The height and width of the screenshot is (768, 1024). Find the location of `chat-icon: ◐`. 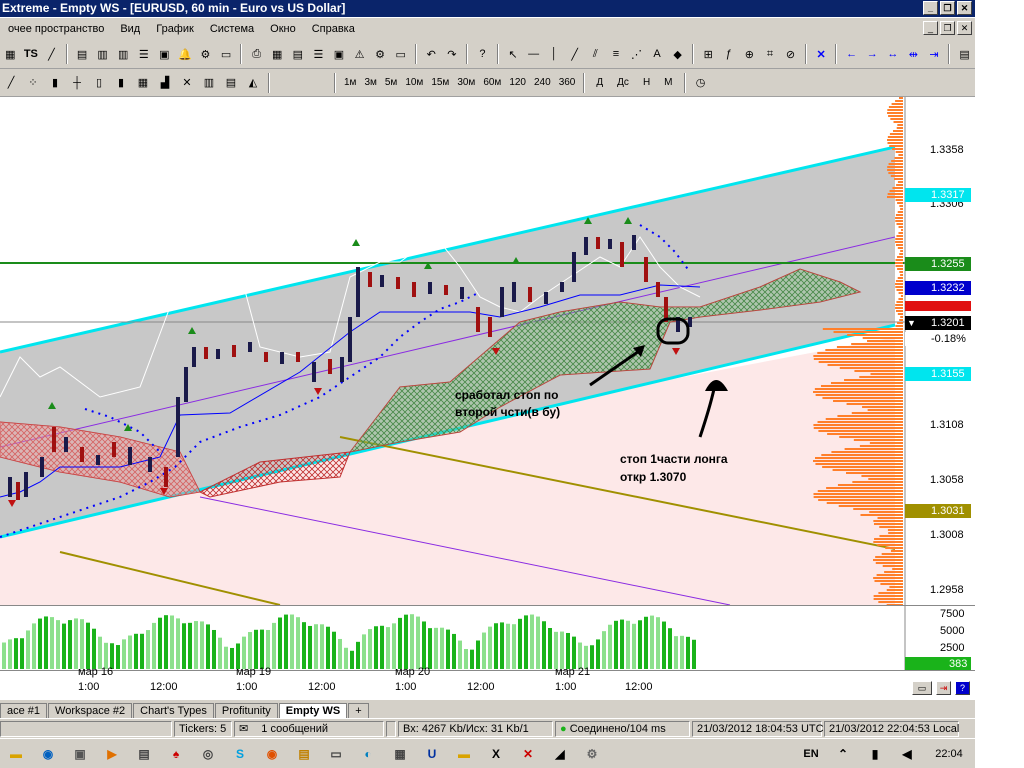

chat-icon: ◐ is located at coordinates (368, 754).